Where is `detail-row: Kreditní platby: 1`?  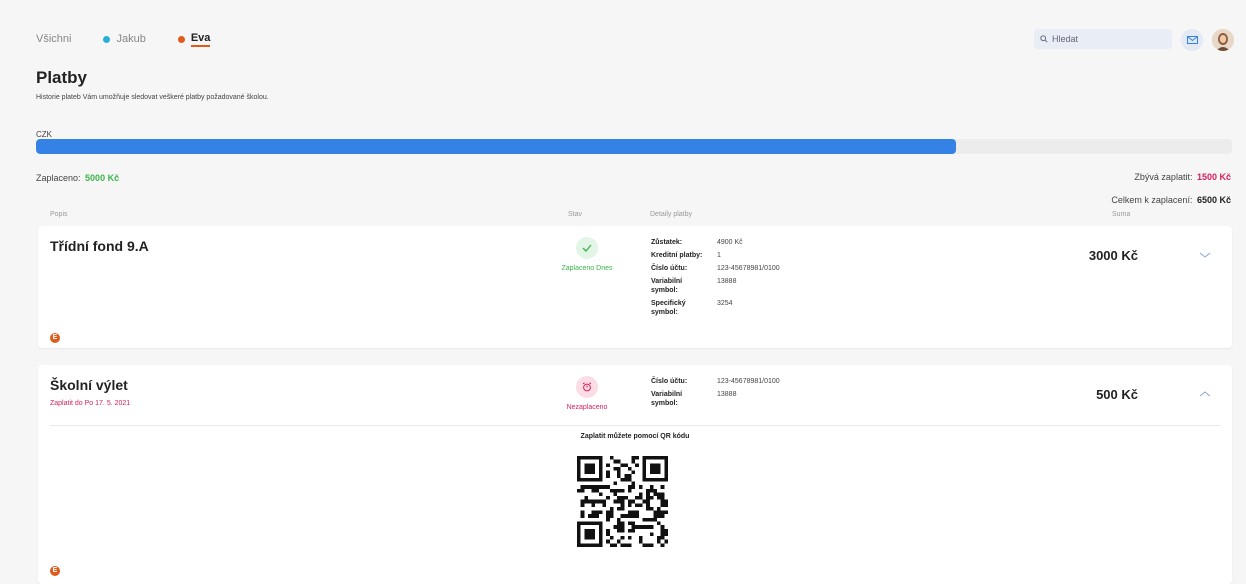
detail-row: Kreditní platby: 1 is located at coordinates (715, 255).